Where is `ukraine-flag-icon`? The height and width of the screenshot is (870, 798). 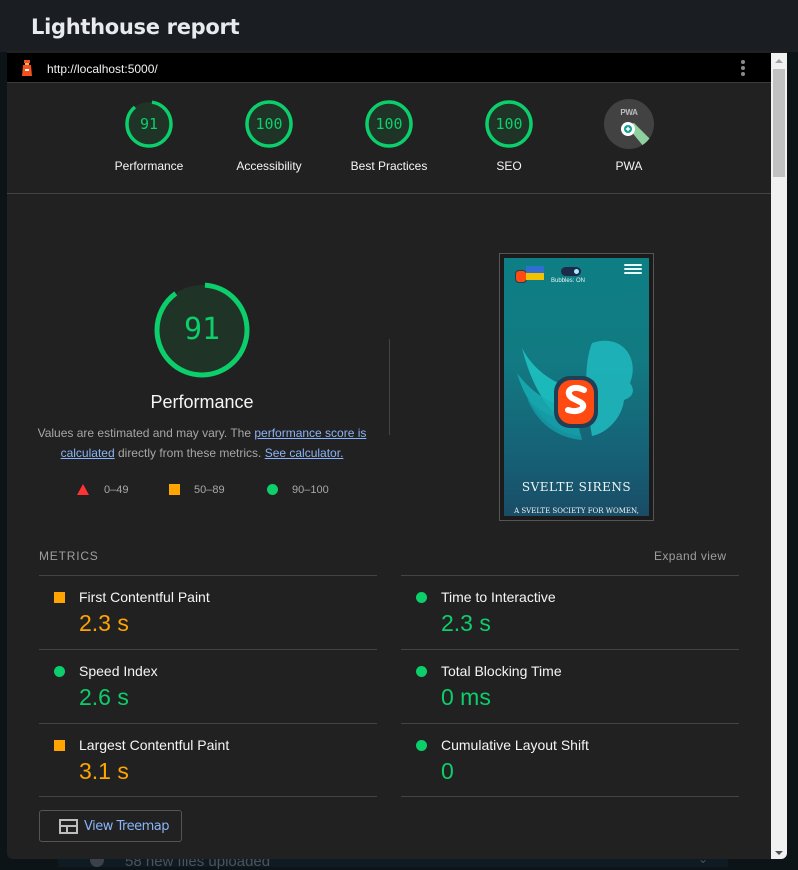 ukraine-flag-icon is located at coordinates (535, 273).